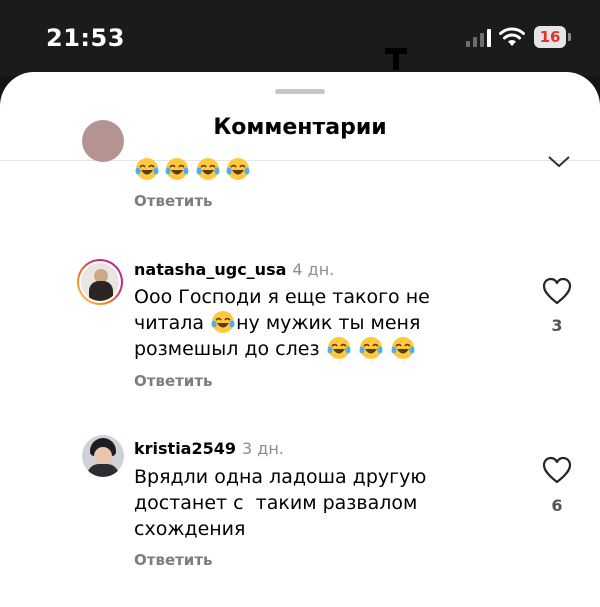  I want to click on avatar-story-ring, so click(100, 282).